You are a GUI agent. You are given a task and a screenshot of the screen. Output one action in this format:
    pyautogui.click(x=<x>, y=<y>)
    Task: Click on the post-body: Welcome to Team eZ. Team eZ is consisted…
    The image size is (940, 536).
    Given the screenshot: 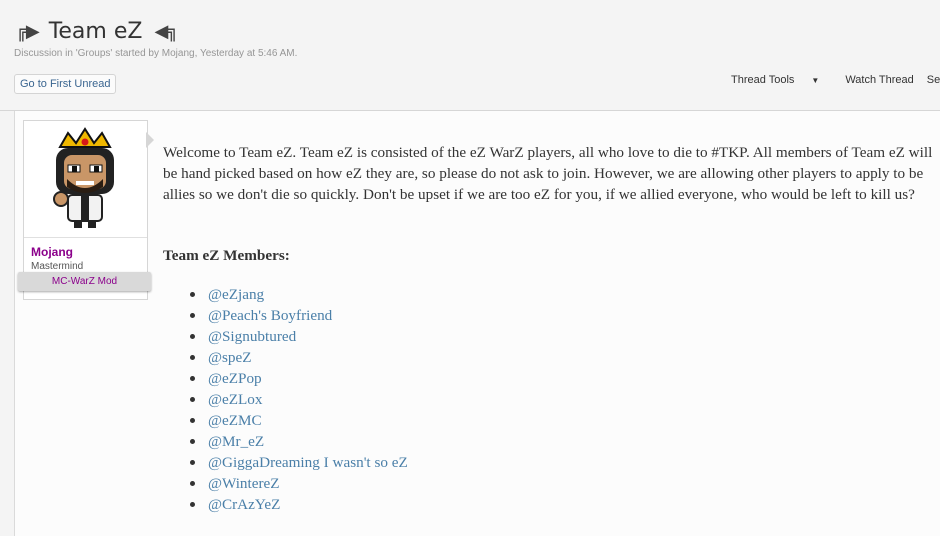 What is the action you would take?
    pyautogui.click(x=548, y=173)
    